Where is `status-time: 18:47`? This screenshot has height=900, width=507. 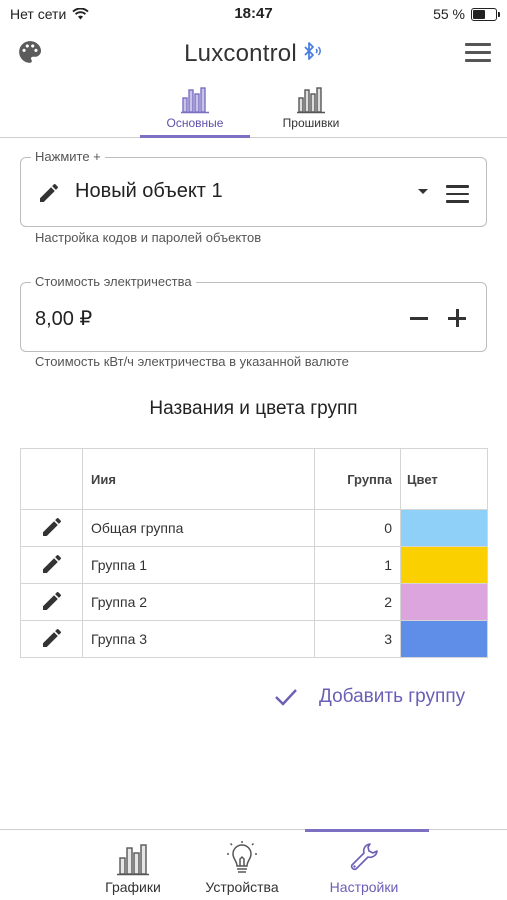 status-time: 18:47 is located at coordinates (253, 13).